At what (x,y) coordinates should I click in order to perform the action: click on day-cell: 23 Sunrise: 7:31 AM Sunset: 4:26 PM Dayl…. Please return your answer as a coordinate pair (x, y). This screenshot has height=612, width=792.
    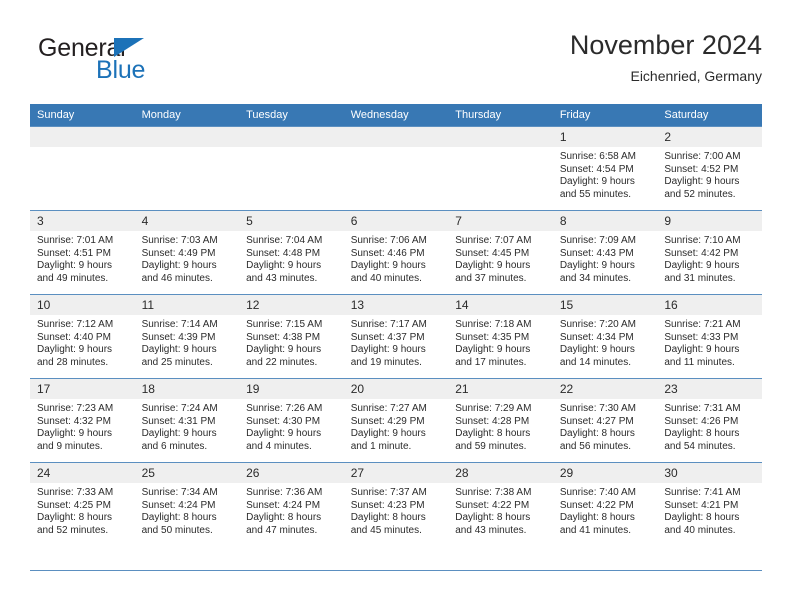
    Looking at the image, I should click on (709, 420).